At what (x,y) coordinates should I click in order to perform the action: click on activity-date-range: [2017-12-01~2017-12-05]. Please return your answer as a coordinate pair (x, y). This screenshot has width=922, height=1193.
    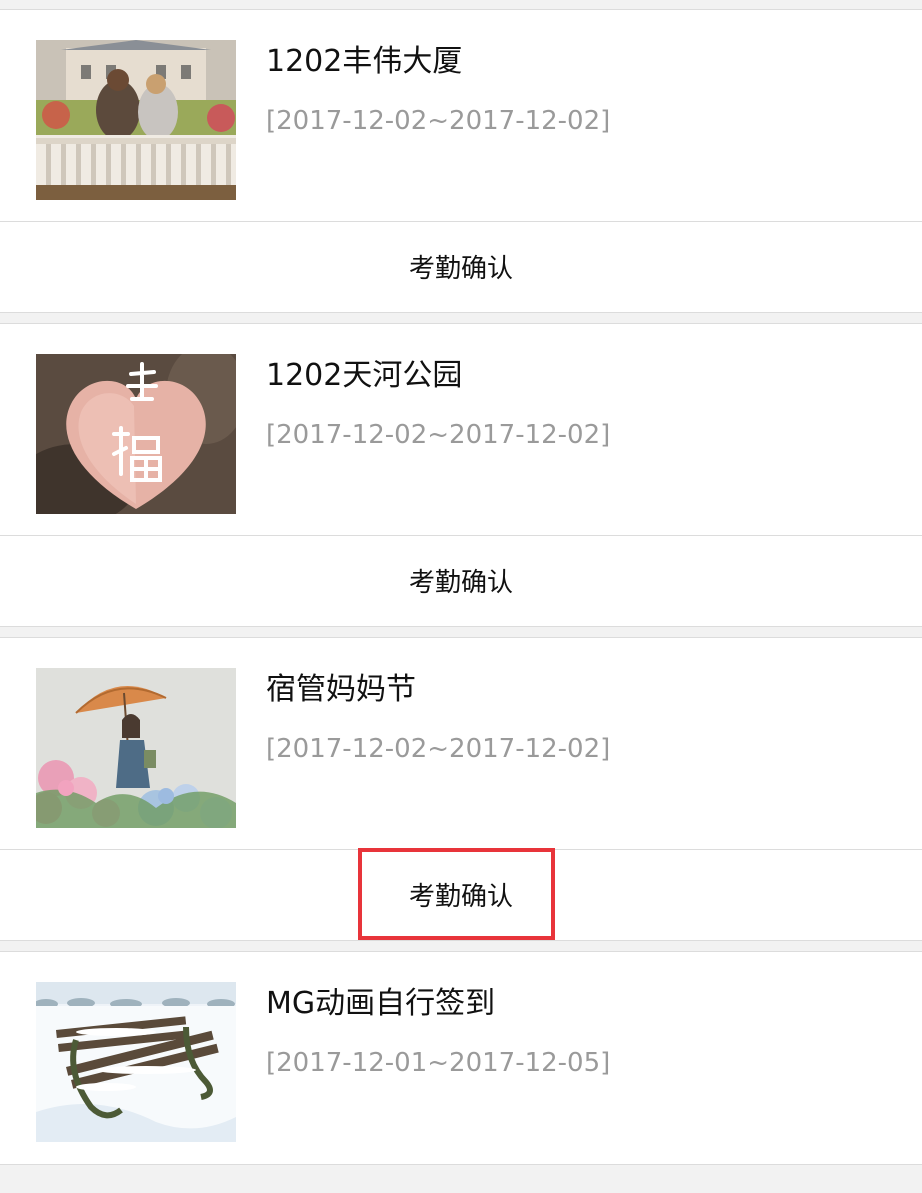
    Looking at the image, I should click on (438, 1063).